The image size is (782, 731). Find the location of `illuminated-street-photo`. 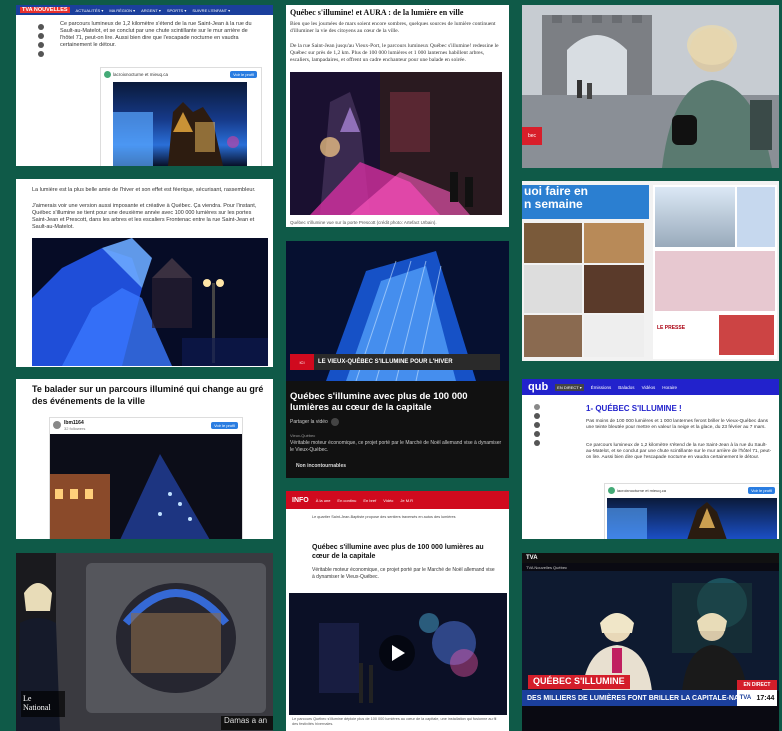

illuminated-street-photo is located at coordinates (146, 486).